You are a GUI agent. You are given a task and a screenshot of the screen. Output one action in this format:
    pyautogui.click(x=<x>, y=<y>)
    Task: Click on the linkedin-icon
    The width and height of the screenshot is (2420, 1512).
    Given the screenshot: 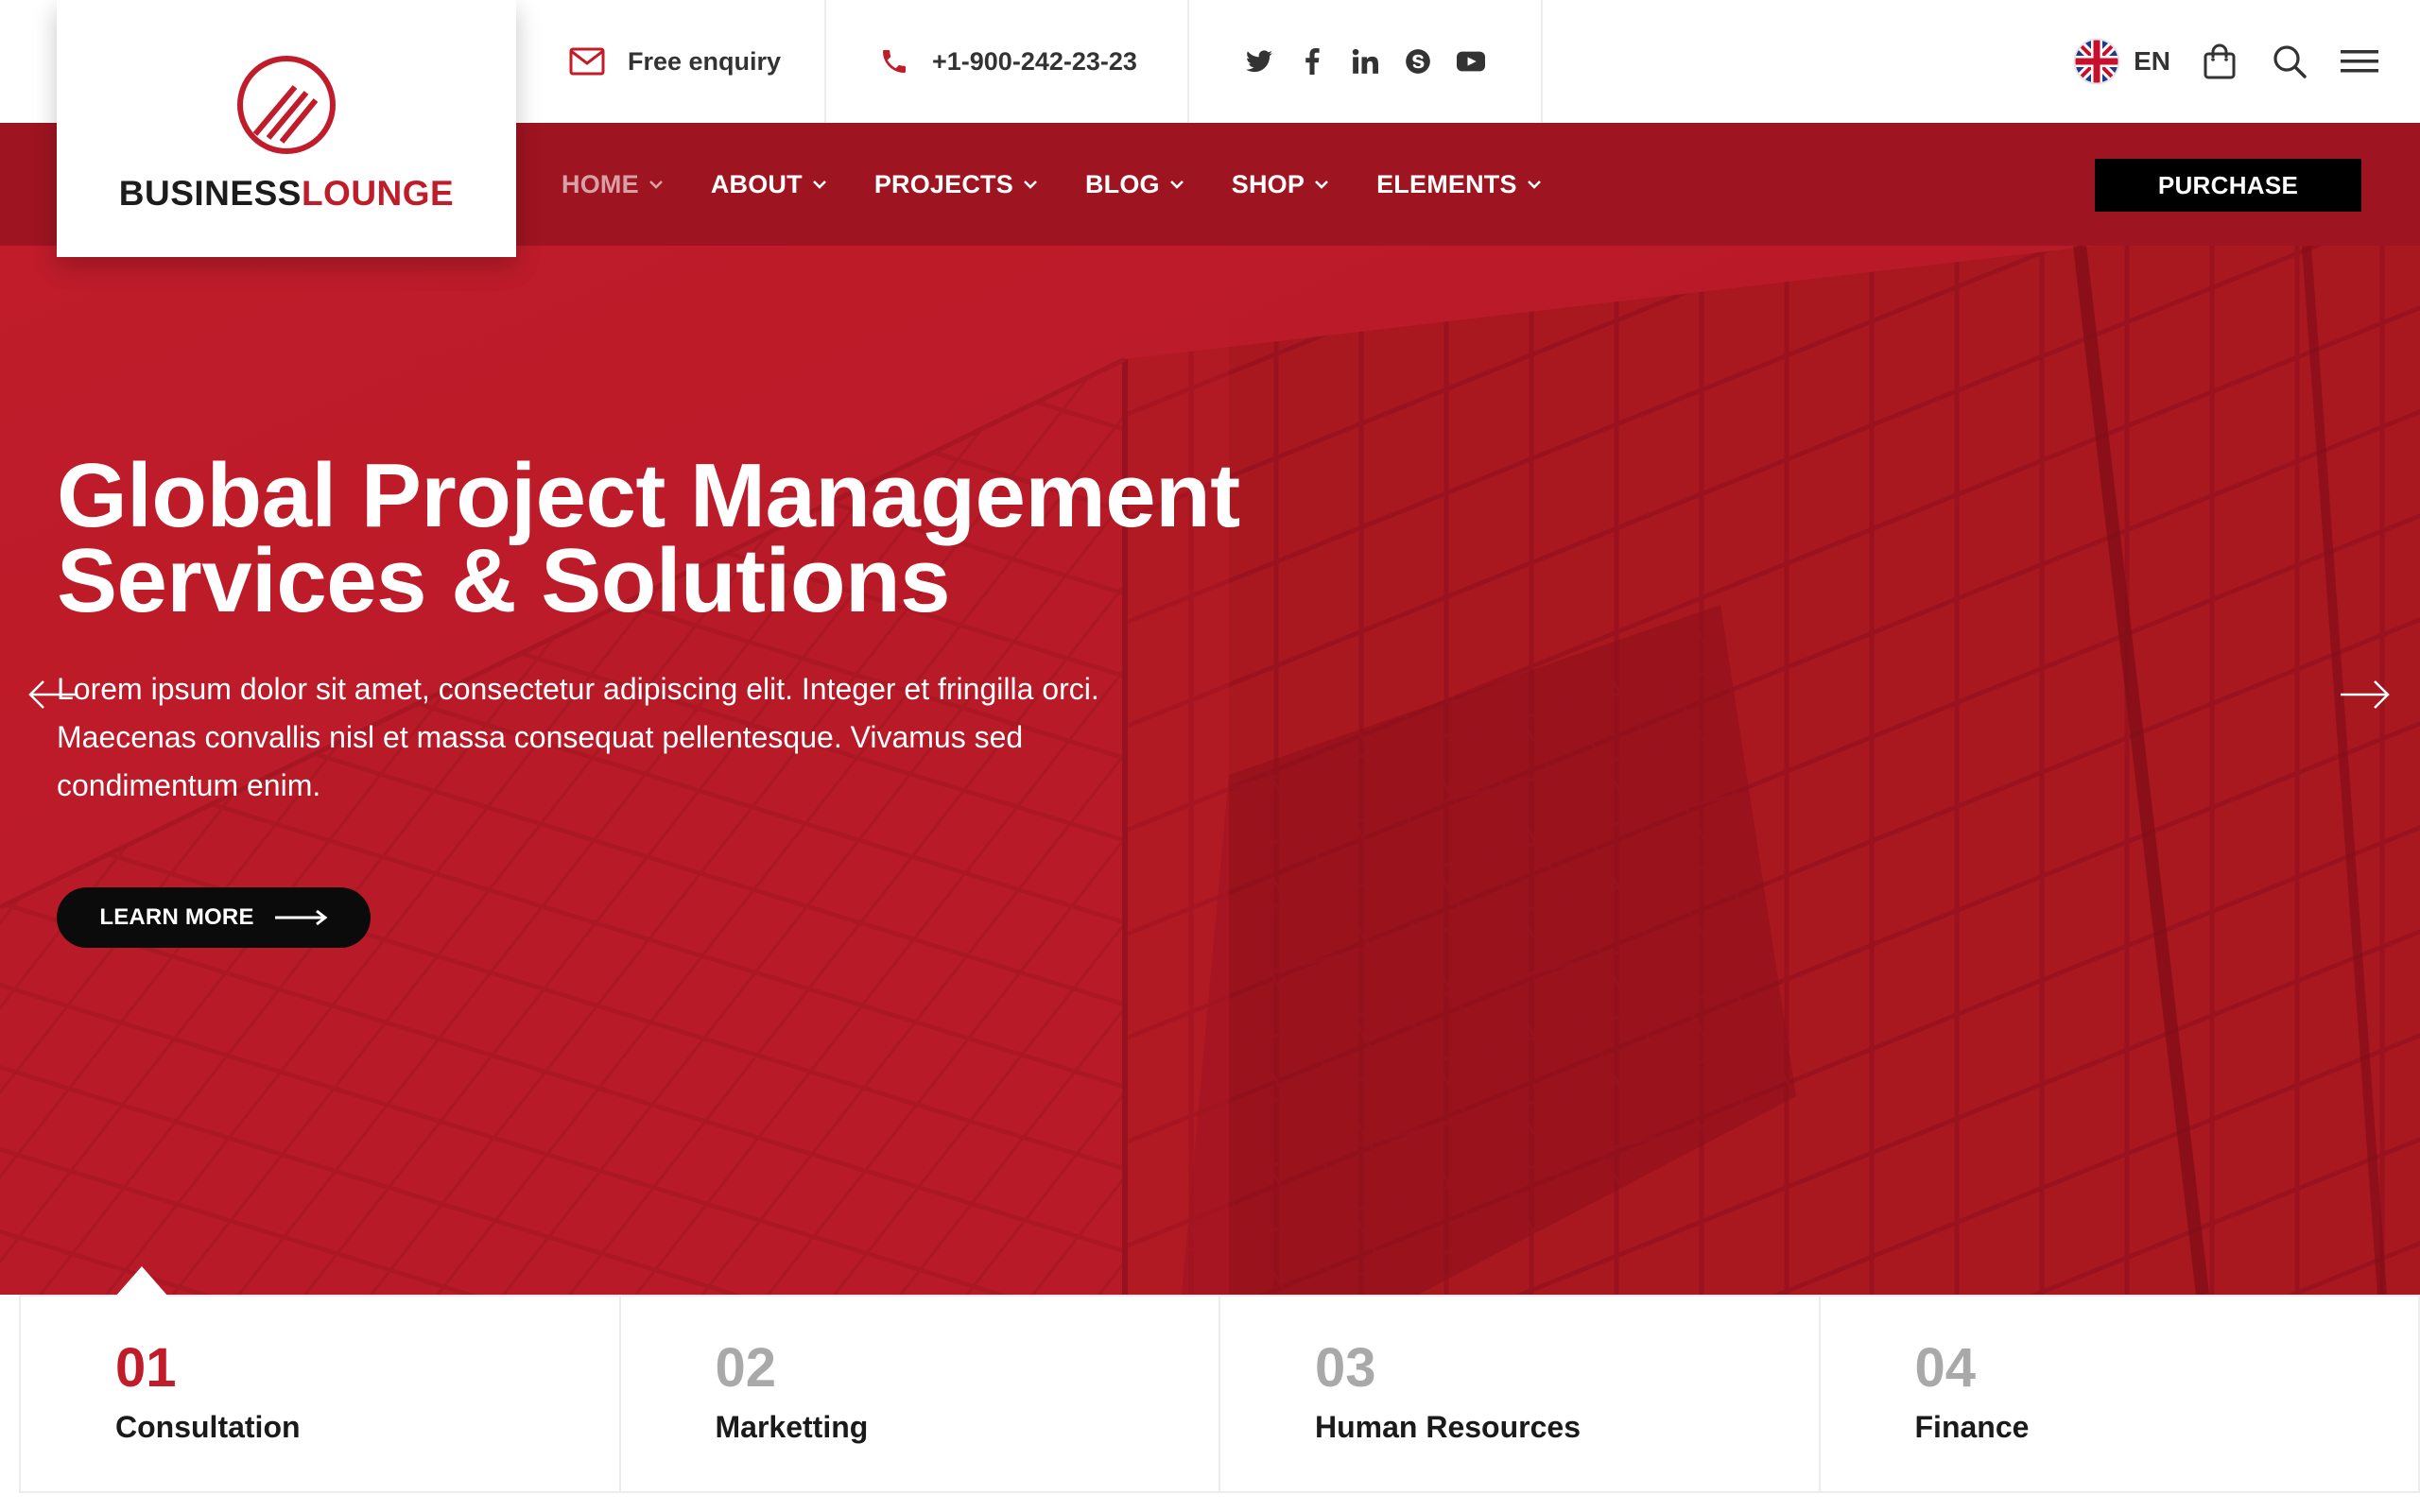 What is the action you would take?
    pyautogui.click(x=1365, y=61)
    